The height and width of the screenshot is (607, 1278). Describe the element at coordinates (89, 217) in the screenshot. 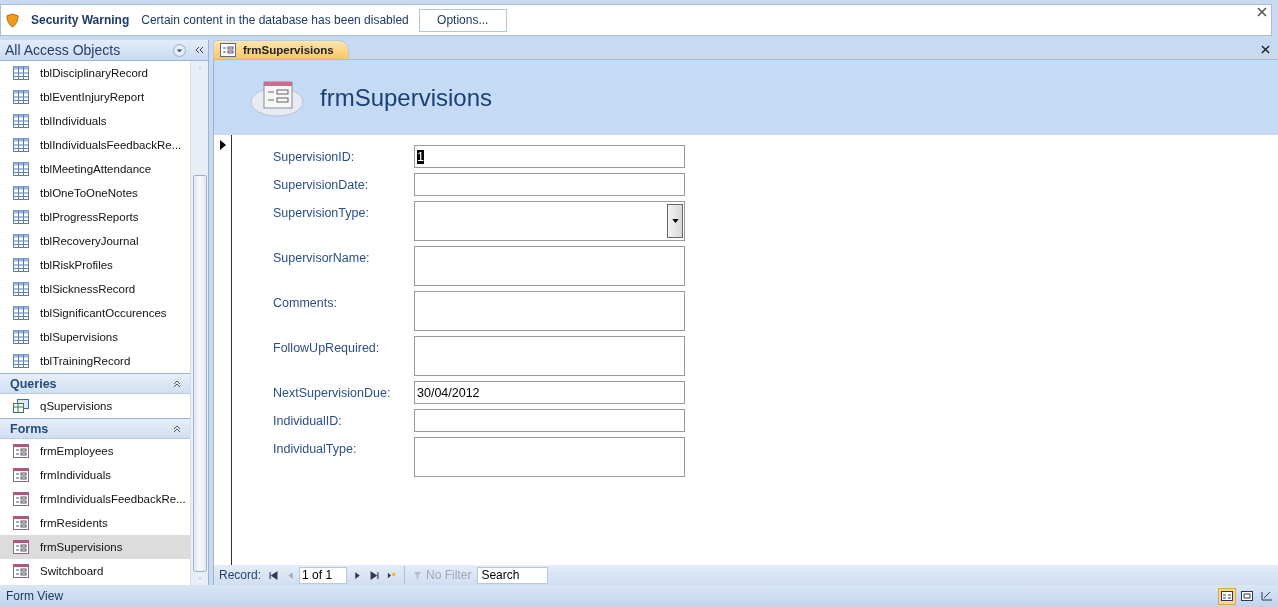

I see `nav-item-label: tblProgressReports` at that location.